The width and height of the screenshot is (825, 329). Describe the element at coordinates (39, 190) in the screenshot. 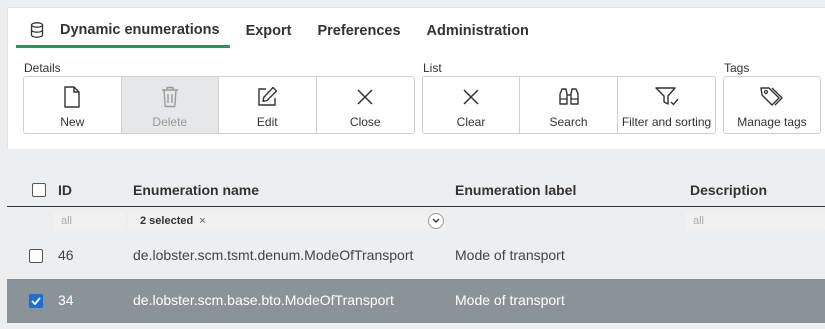

I see `select-all-checkbox` at that location.